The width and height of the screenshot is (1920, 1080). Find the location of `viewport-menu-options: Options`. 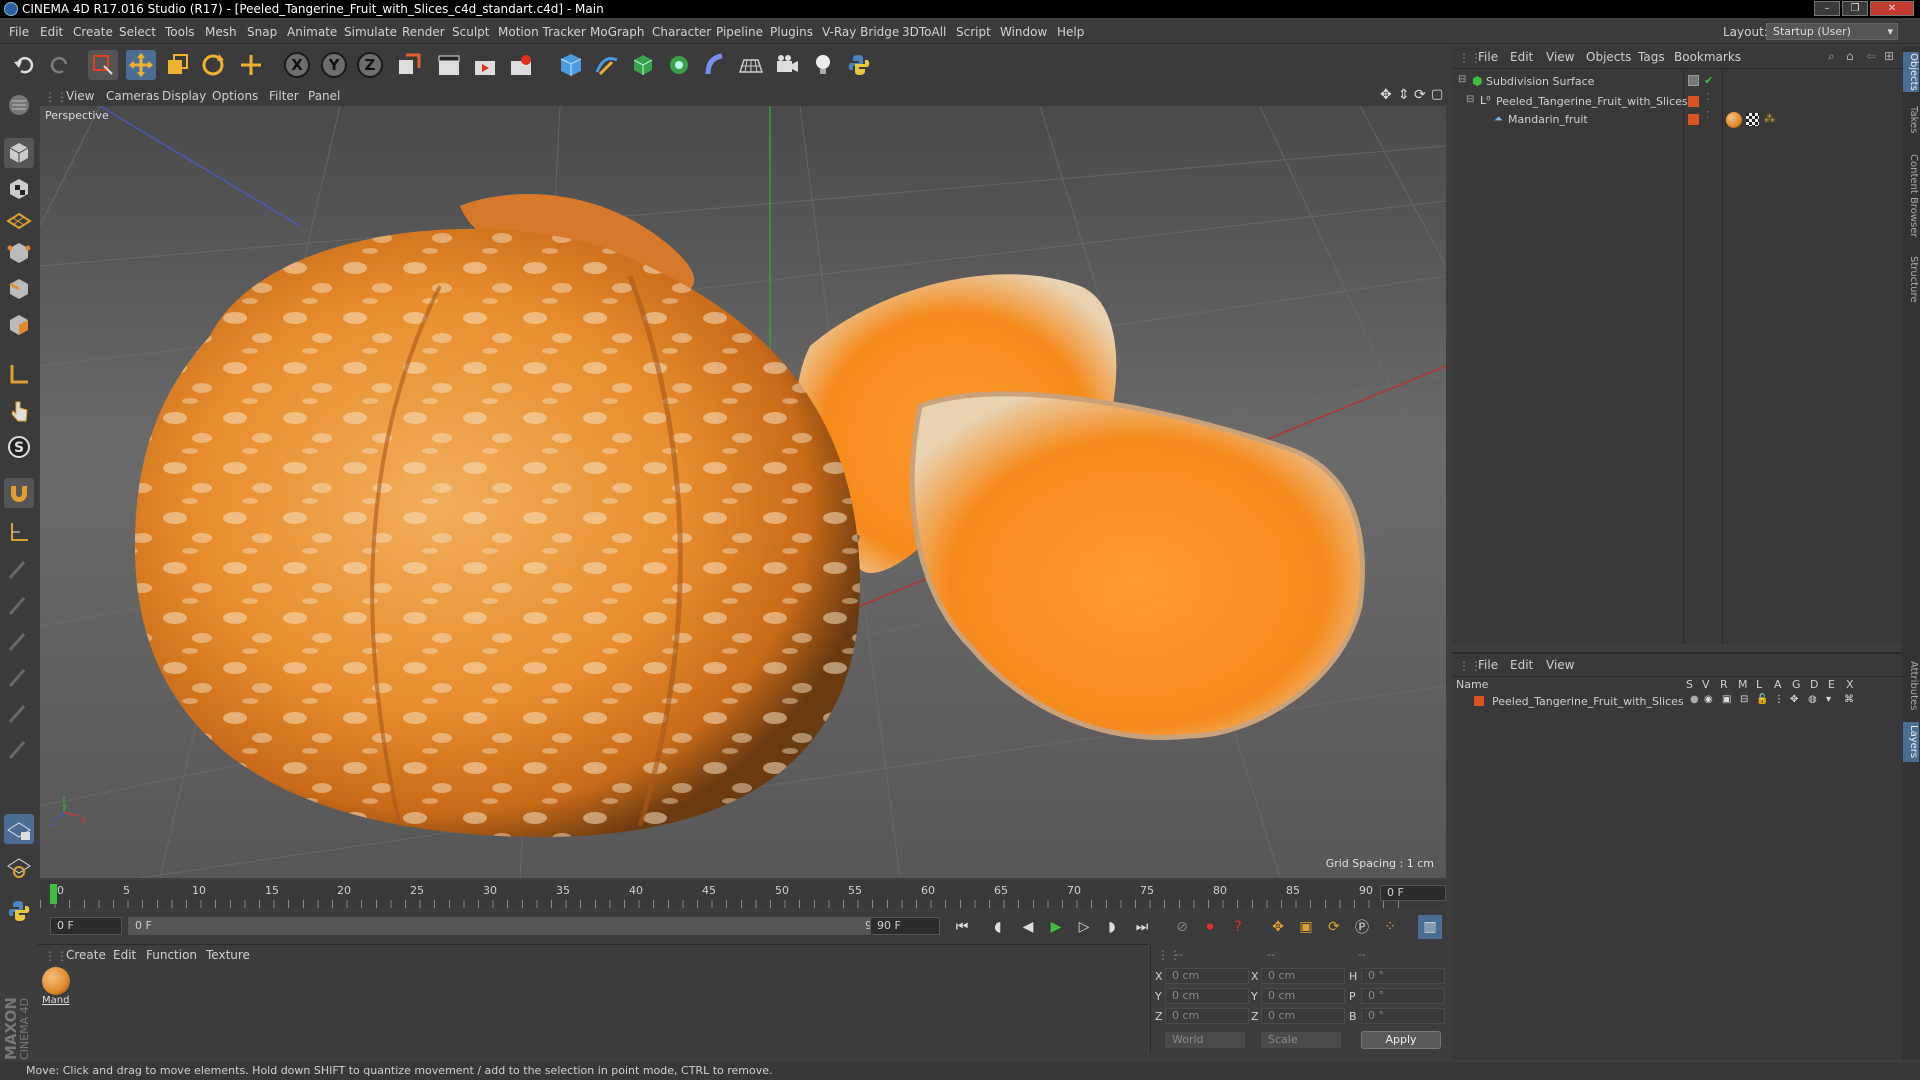

viewport-menu-options: Options is located at coordinates (235, 96).